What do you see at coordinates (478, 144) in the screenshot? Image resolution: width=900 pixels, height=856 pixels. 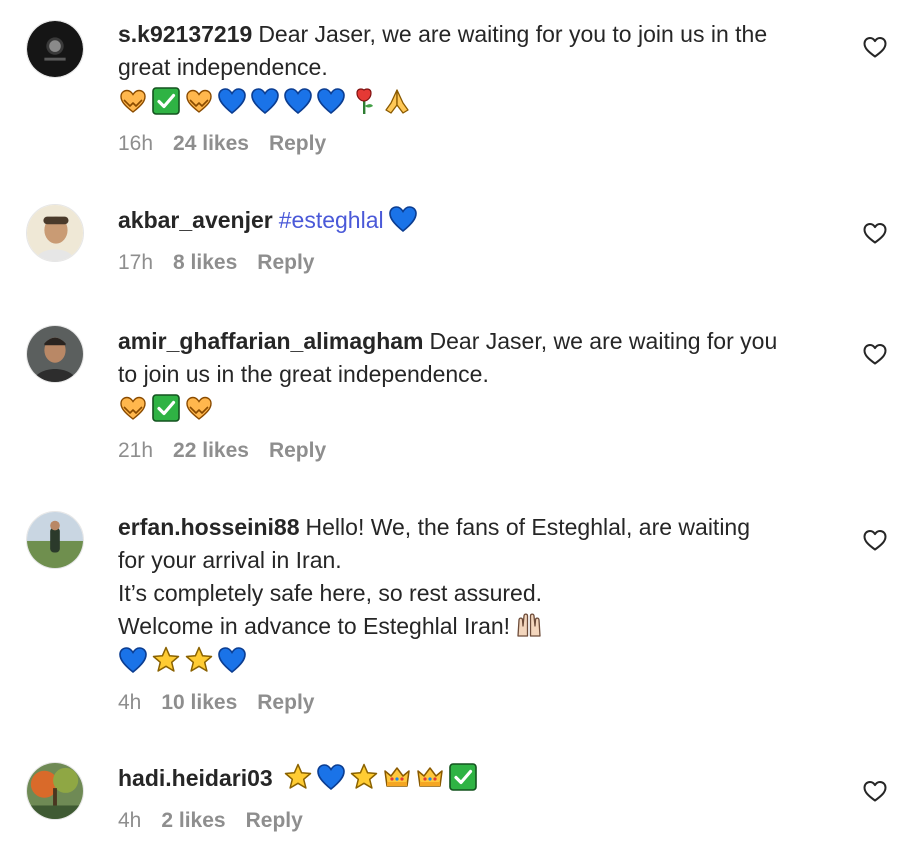 I see `comment-meta: 16h 24 likes Reply` at bounding box center [478, 144].